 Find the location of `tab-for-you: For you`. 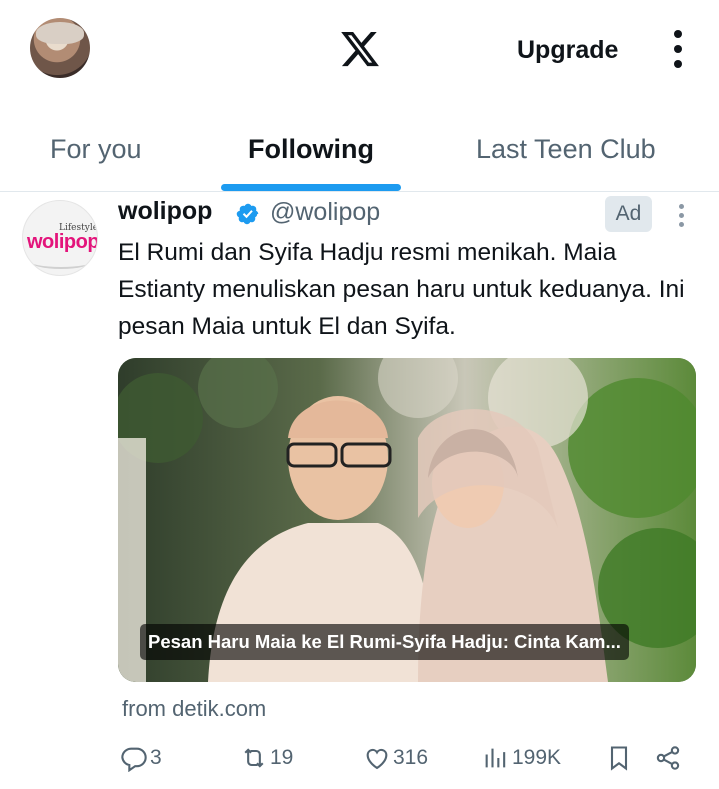

tab-for-you: For you is located at coordinates (96, 149).